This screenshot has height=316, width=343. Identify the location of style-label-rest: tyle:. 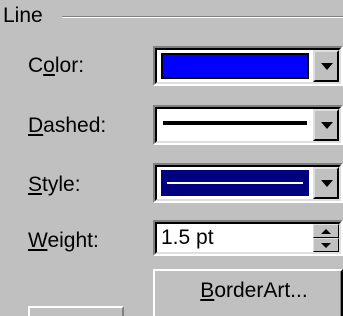
(61, 184).